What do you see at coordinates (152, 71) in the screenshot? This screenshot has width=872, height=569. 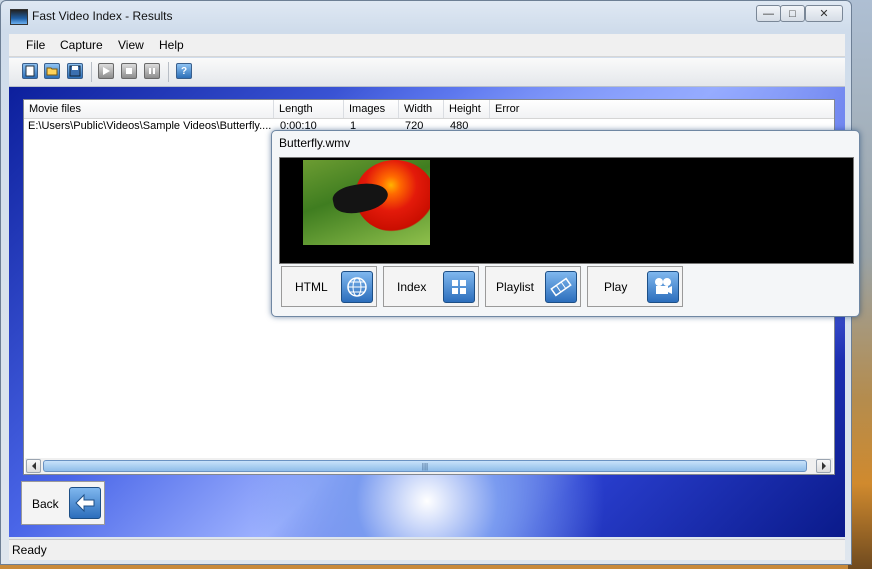 I see `pause-icon` at bounding box center [152, 71].